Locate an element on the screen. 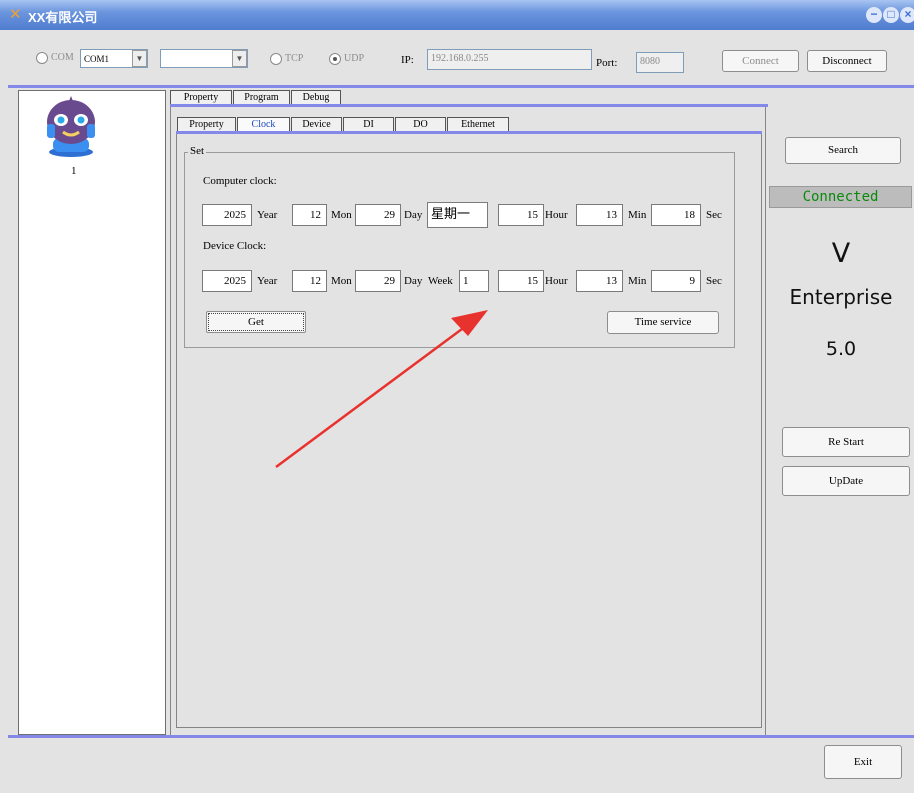  device-second-field: 9 is located at coordinates (676, 281).